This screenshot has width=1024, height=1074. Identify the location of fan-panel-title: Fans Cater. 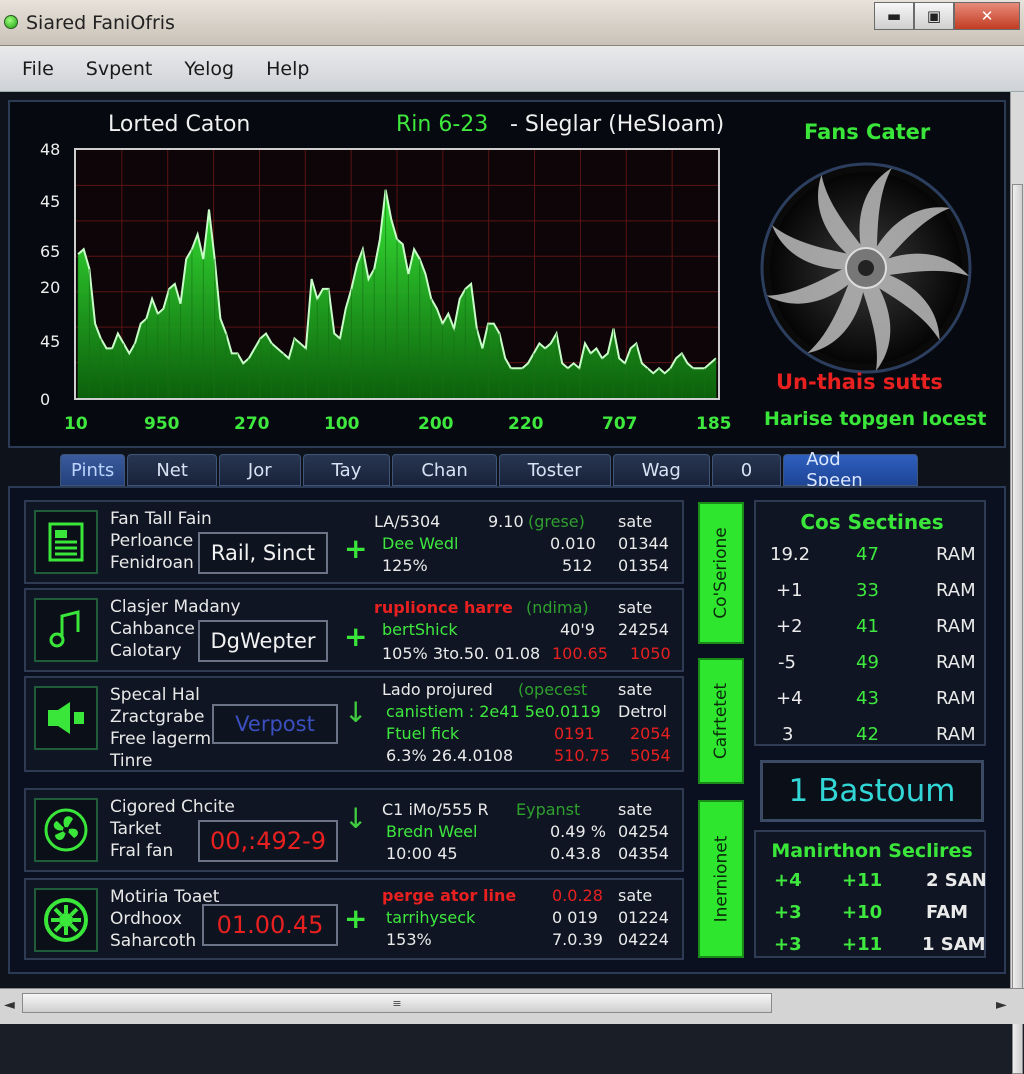
(867, 132).